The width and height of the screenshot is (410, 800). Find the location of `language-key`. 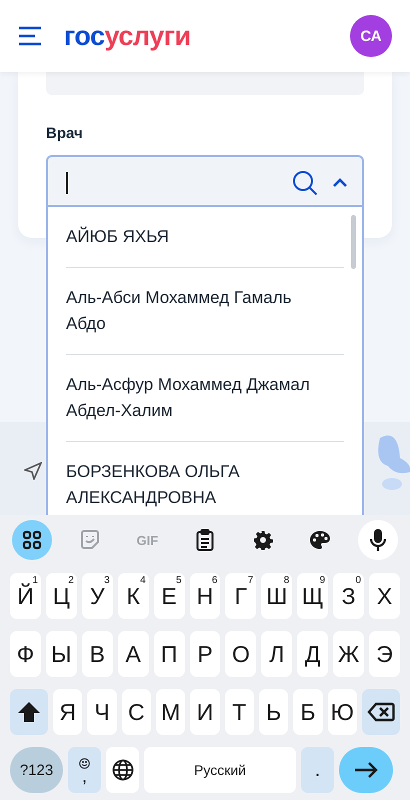

language-key is located at coordinates (122, 770).